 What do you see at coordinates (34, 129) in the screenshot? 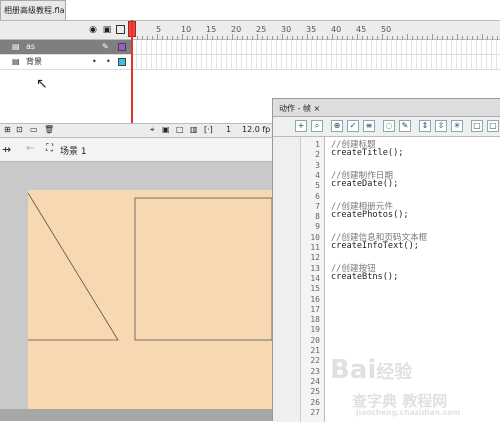
I see `folder-icon: ▭` at bounding box center [34, 129].